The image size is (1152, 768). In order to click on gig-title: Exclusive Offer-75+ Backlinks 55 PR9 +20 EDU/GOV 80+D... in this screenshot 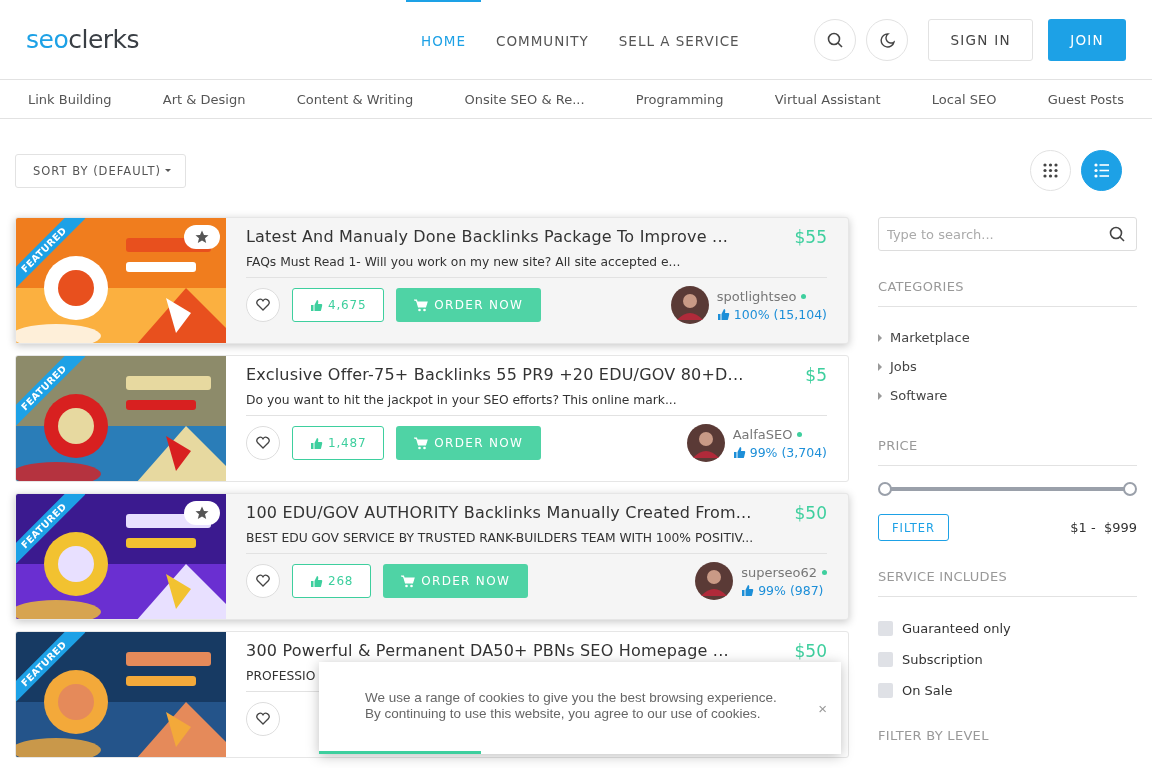, I will do `click(495, 375)`.